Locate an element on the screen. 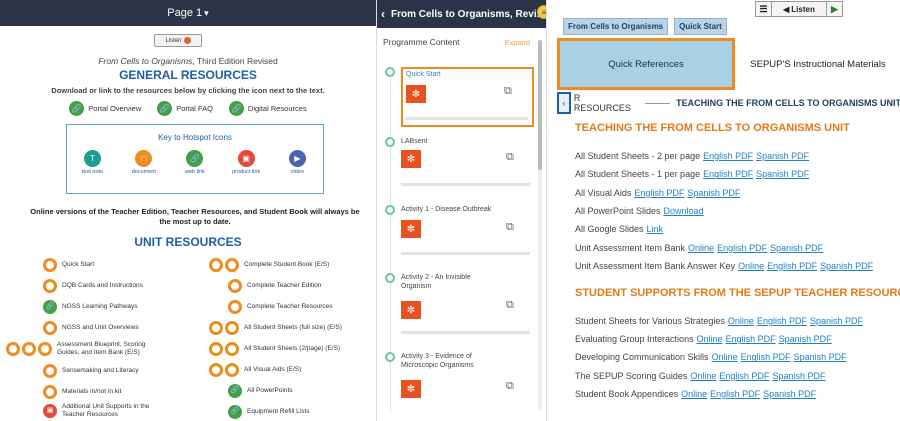  scrollbar-thumb is located at coordinates (540, 105).